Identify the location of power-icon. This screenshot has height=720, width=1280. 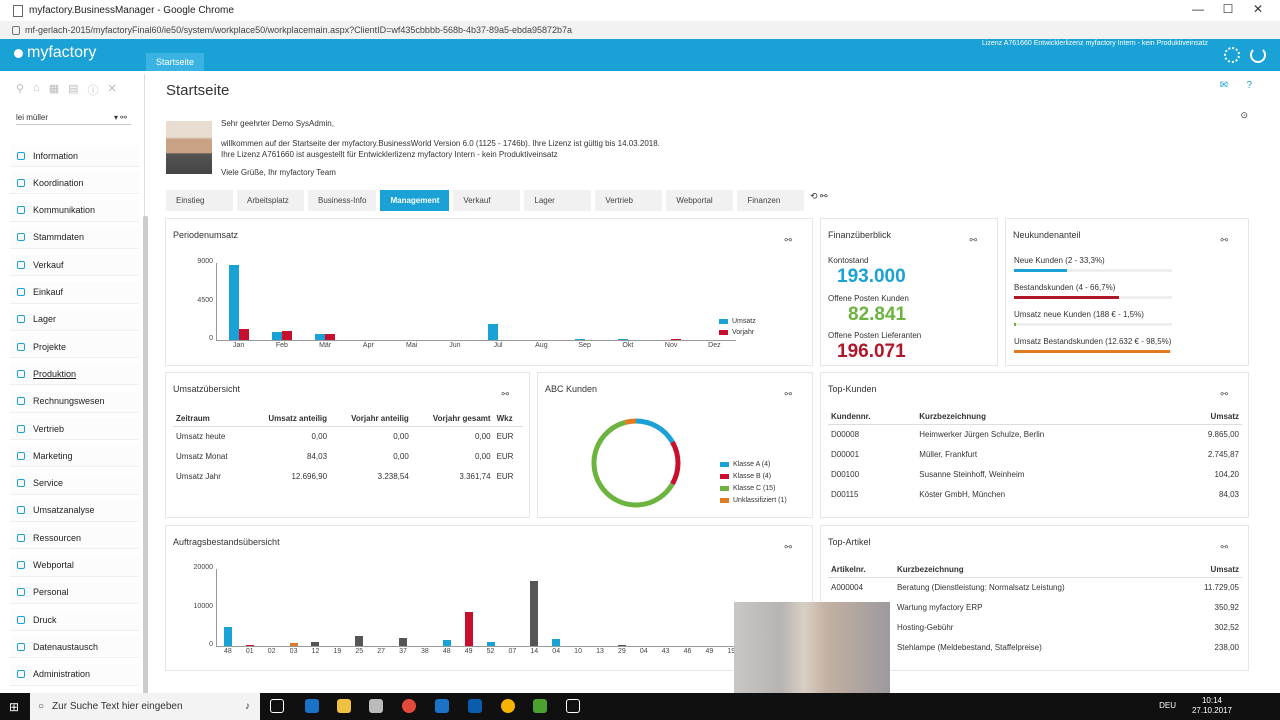
(1258, 55).